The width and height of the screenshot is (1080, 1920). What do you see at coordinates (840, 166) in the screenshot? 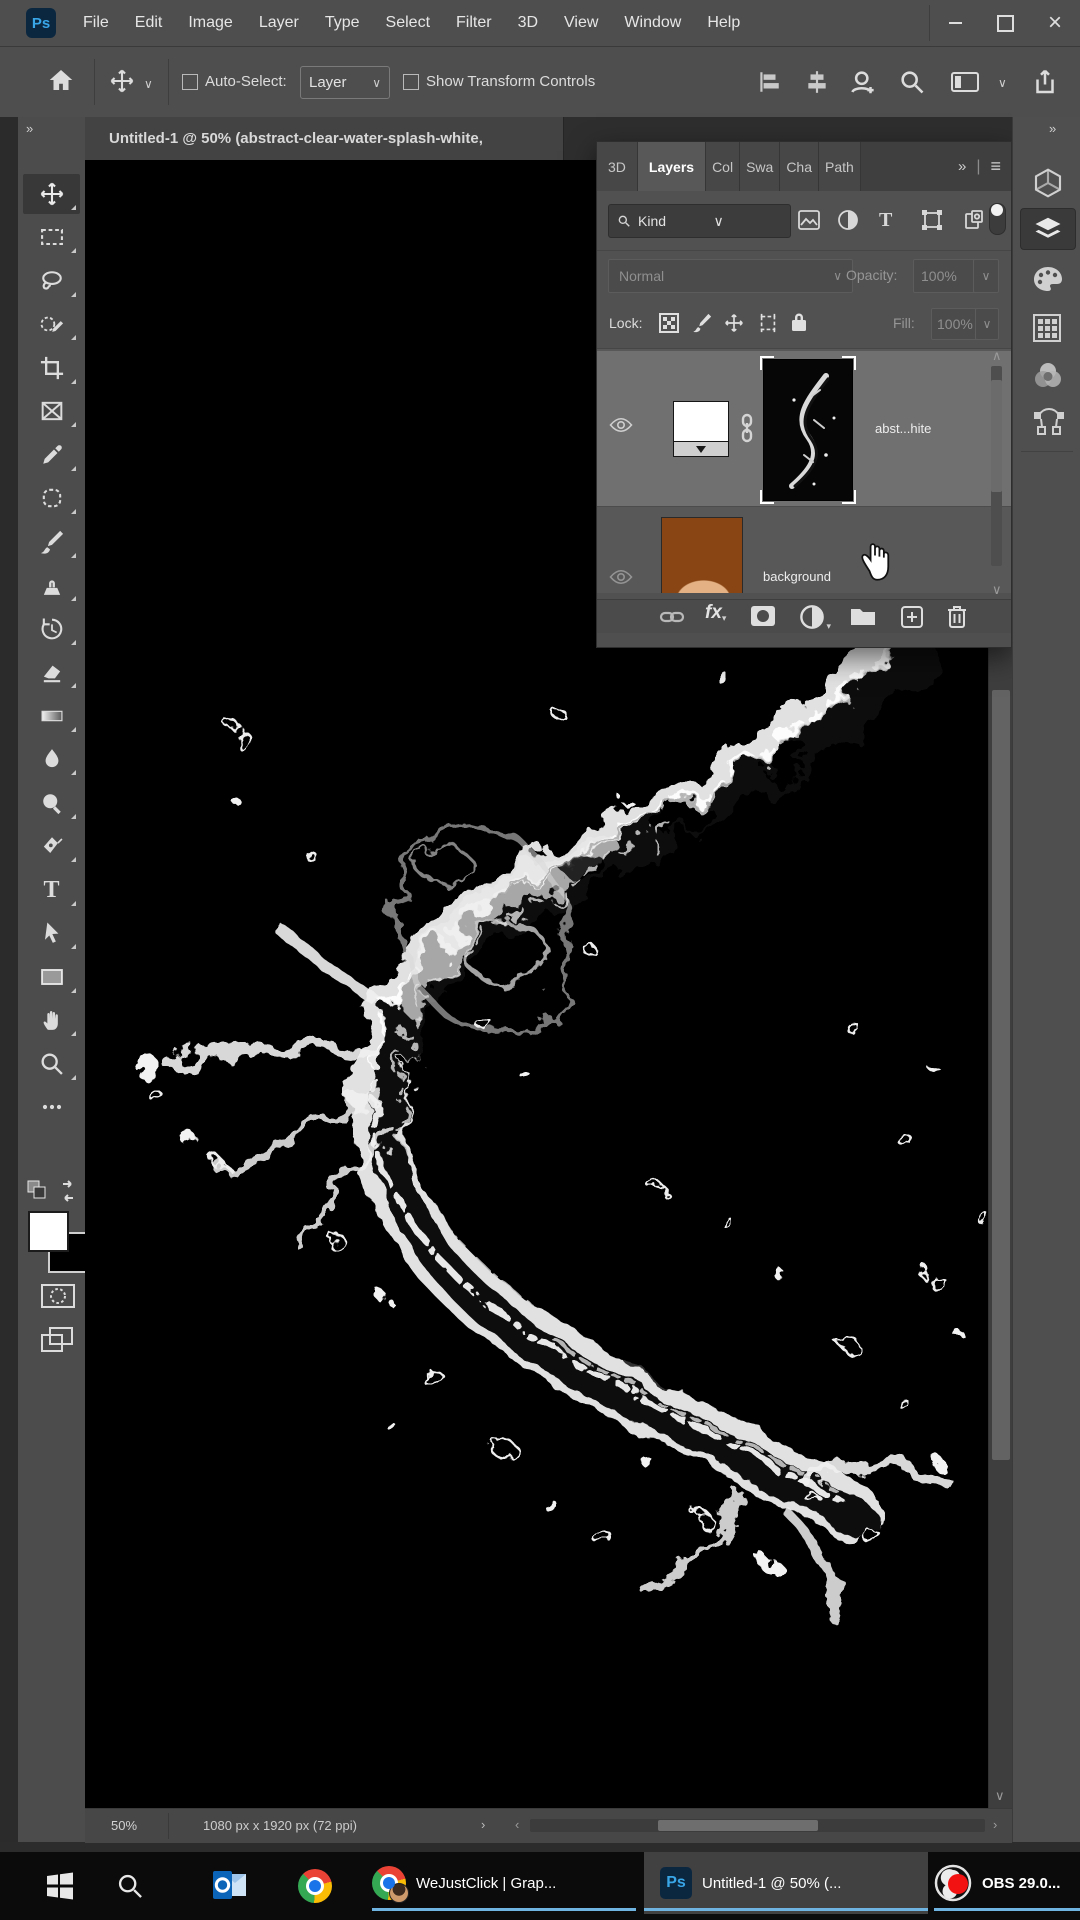
I see `tab-paths: Path` at bounding box center [840, 166].